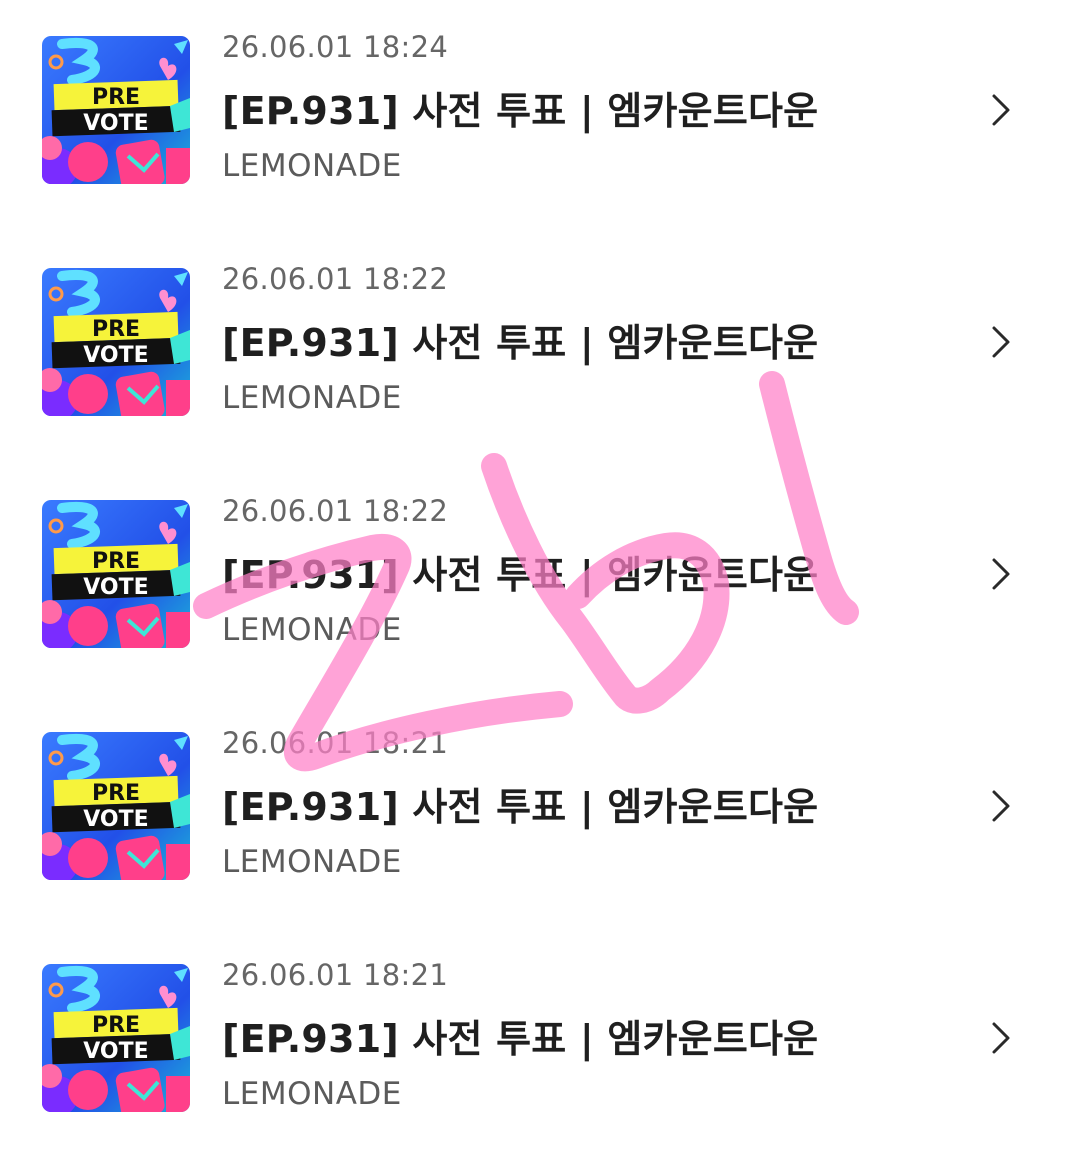 The image size is (1080, 1164). I want to click on item-date: 26.06.01 18:24, so click(335, 47).